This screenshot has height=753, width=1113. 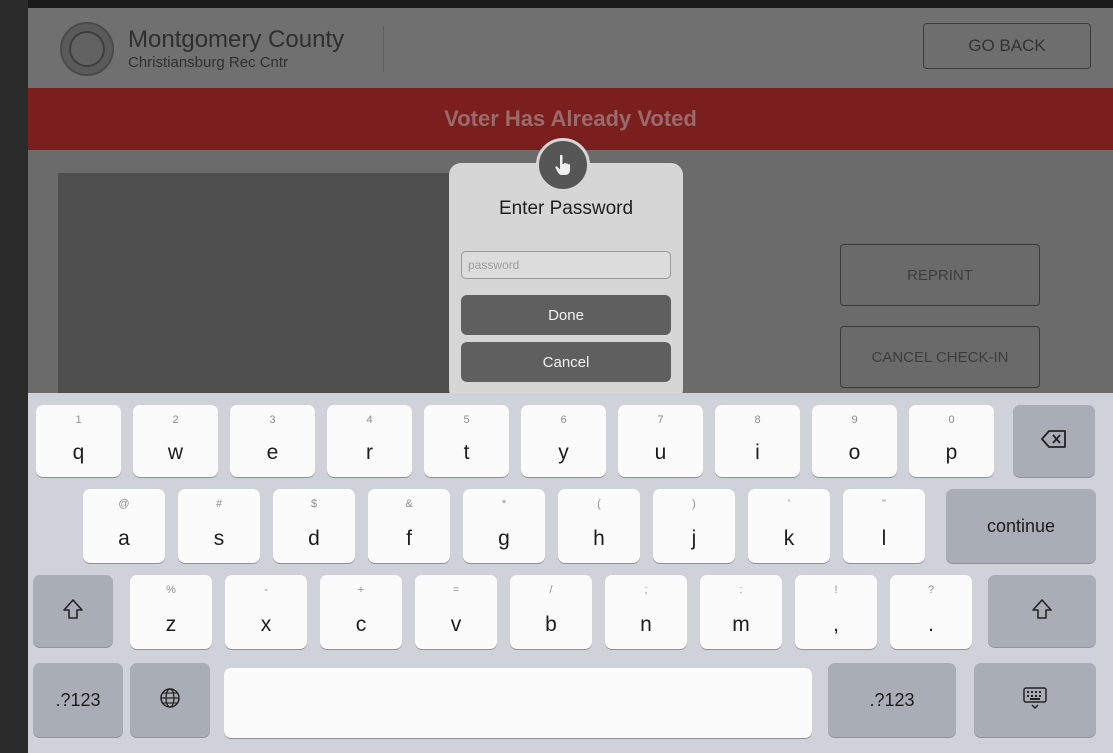 What do you see at coordinates (171, 590) in the screenshot?
I see `key-alt-label: %` at bounding box center [171, 590].